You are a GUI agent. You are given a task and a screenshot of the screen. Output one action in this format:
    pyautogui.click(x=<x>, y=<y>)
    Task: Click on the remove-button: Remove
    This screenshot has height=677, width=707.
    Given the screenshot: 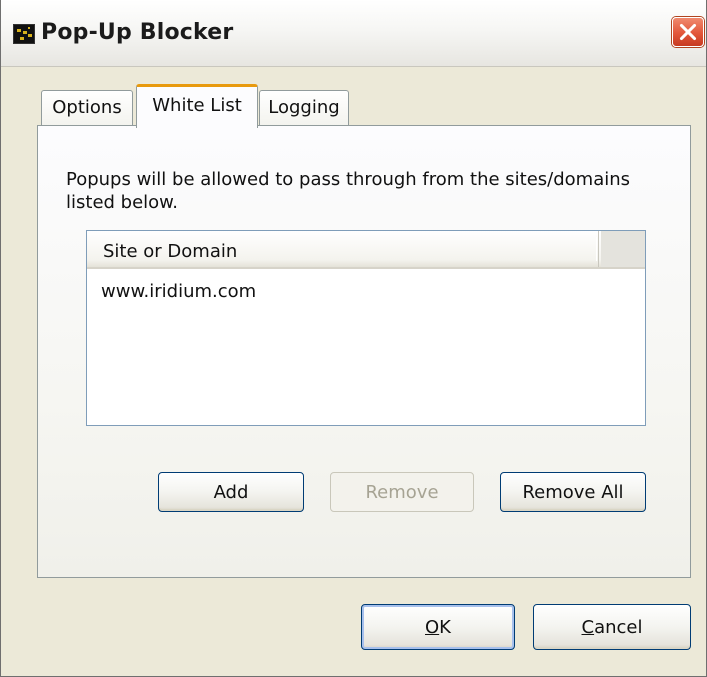 What is the action you would take?
    pyautogui.click(x=402, y=492)
    